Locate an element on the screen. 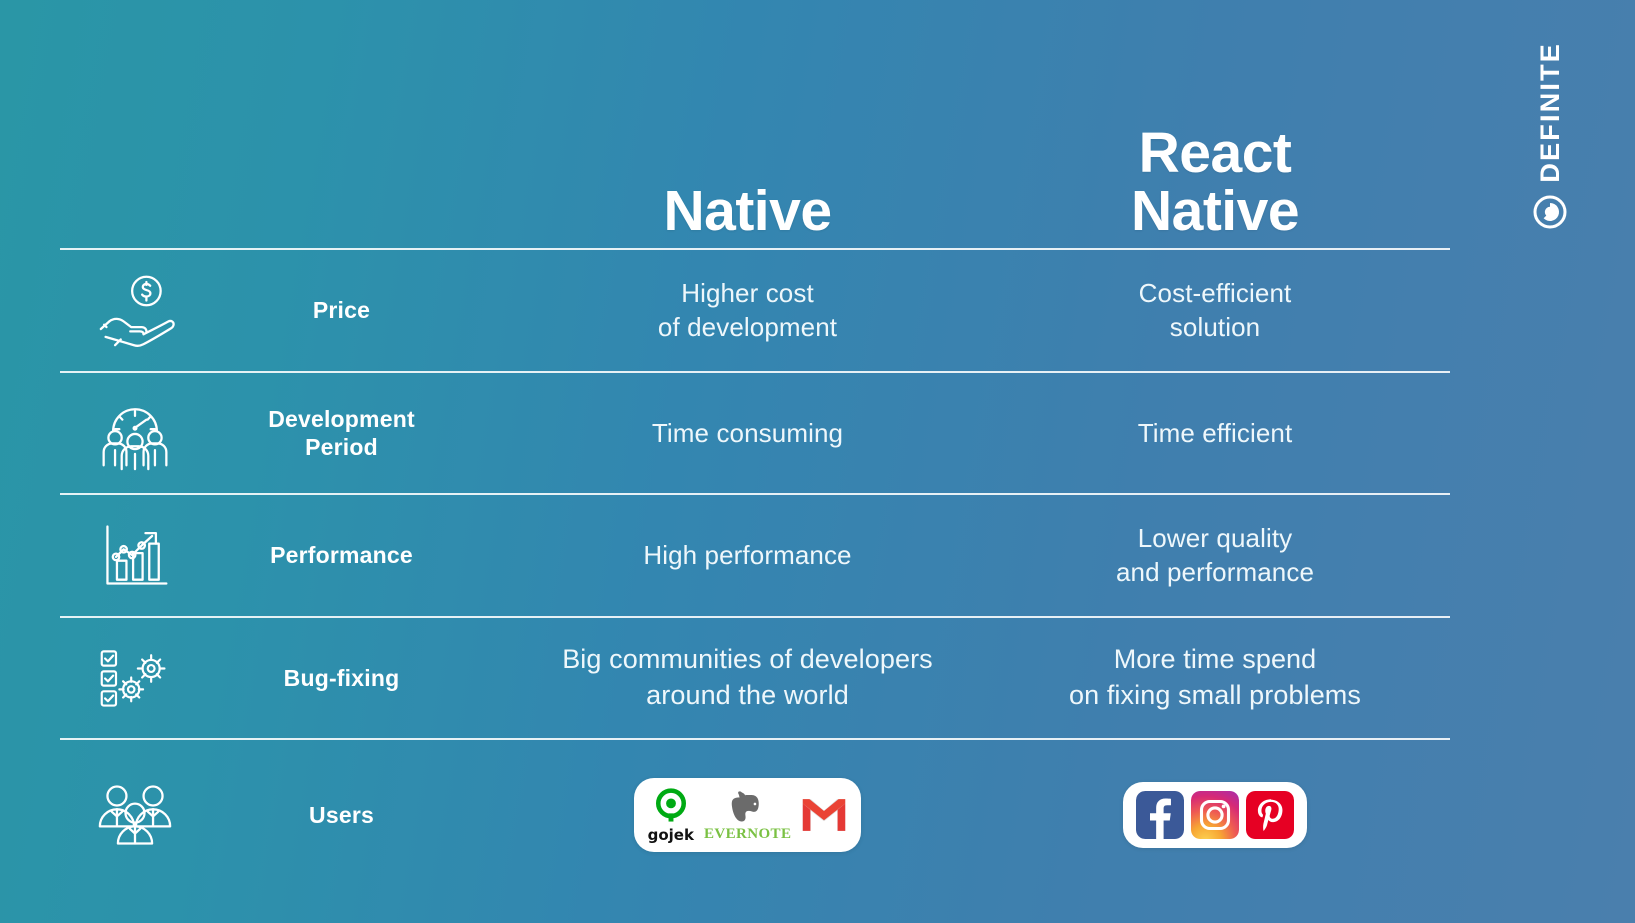  cell-react-development-line1: Time efficient is located at coordinates (1215, 432).